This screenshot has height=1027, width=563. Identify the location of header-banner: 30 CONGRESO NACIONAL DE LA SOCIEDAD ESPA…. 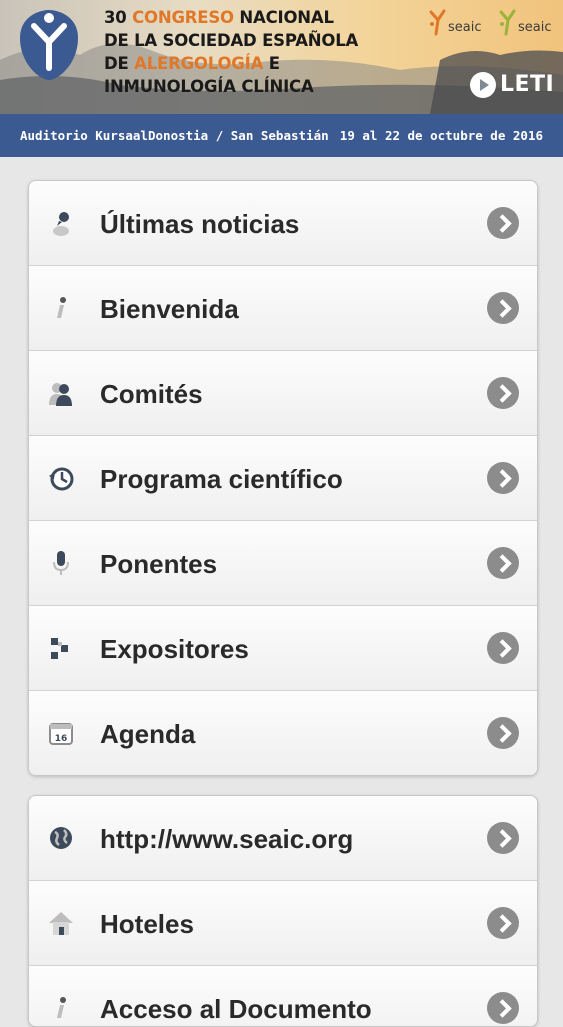
(281, 57).